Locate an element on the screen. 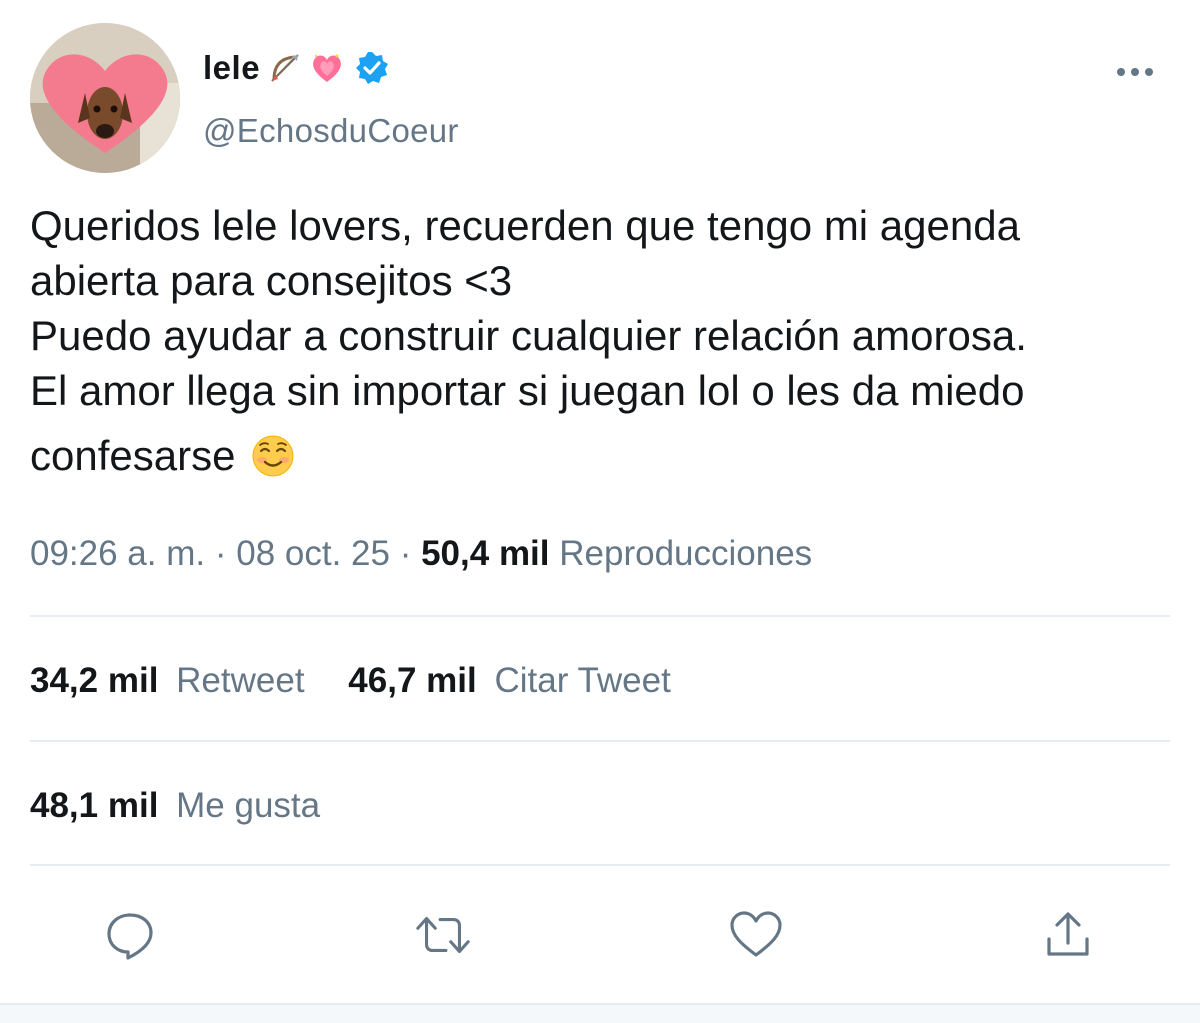 The height and width of the screenshot is (1023, 1200). reply-icon is located at coordinates (130, 936).